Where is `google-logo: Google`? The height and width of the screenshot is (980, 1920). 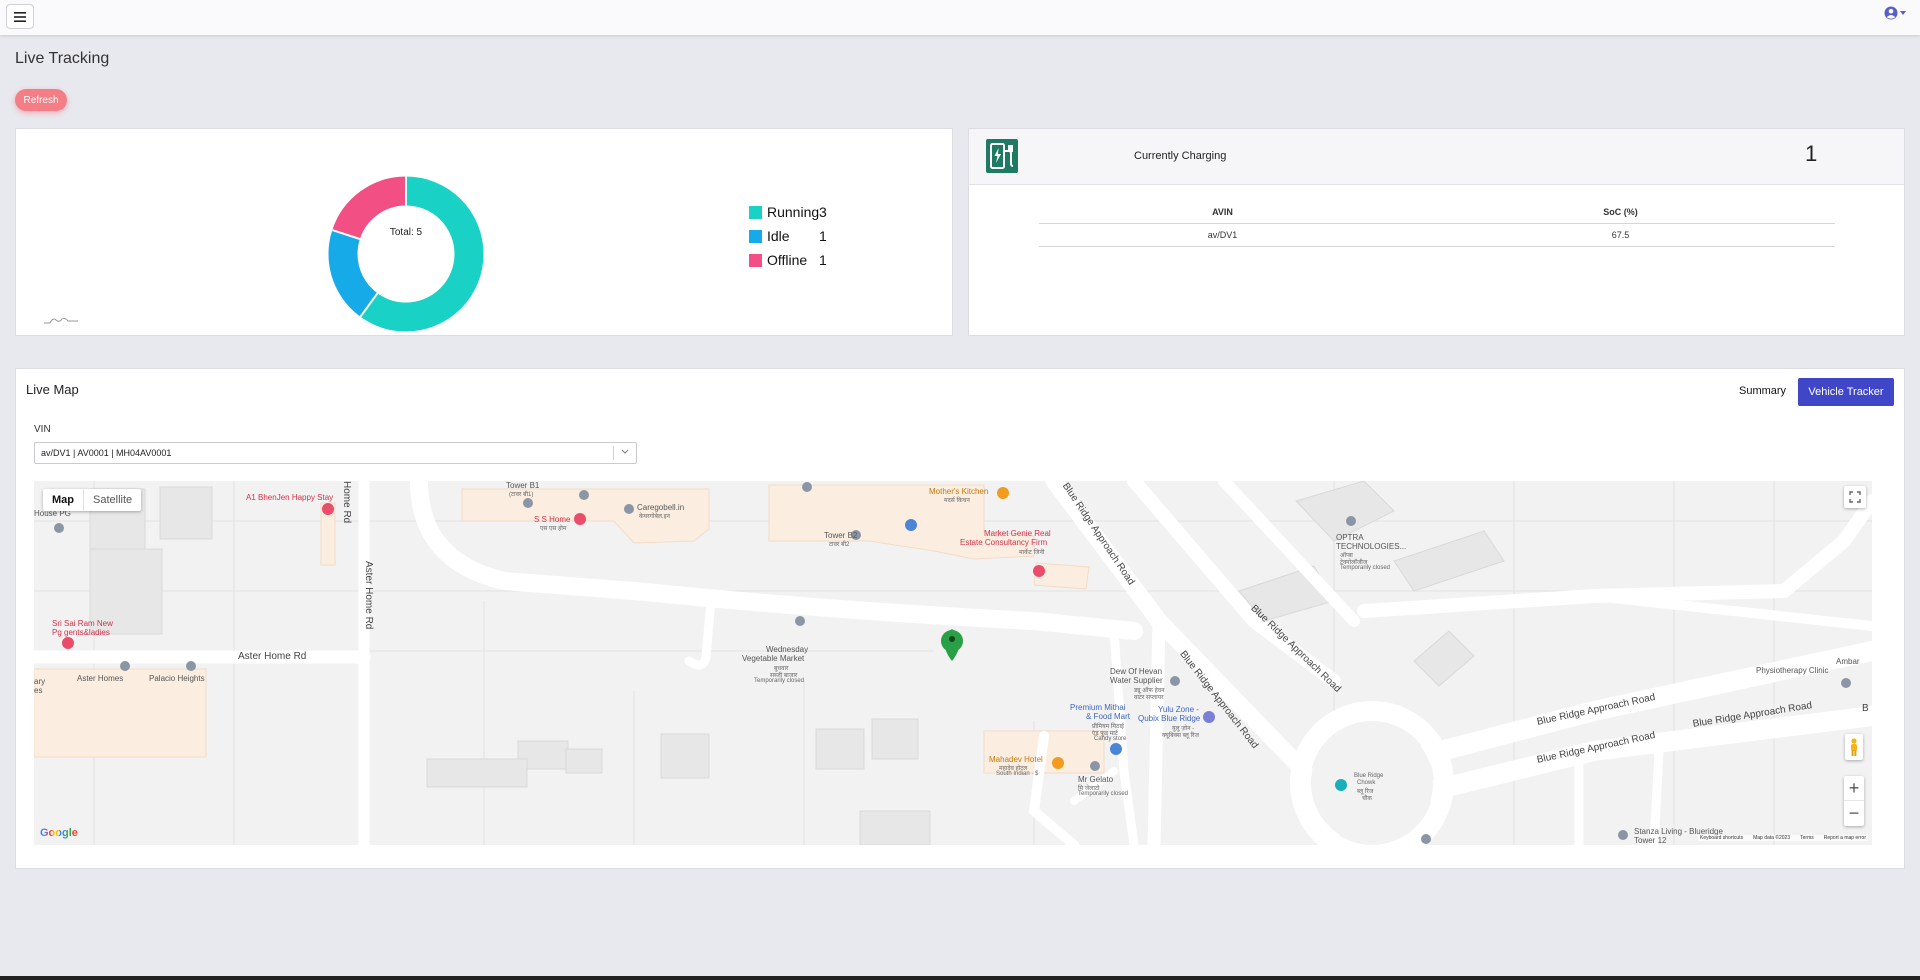
google-logo: Google is located at coordinates (59, 833).